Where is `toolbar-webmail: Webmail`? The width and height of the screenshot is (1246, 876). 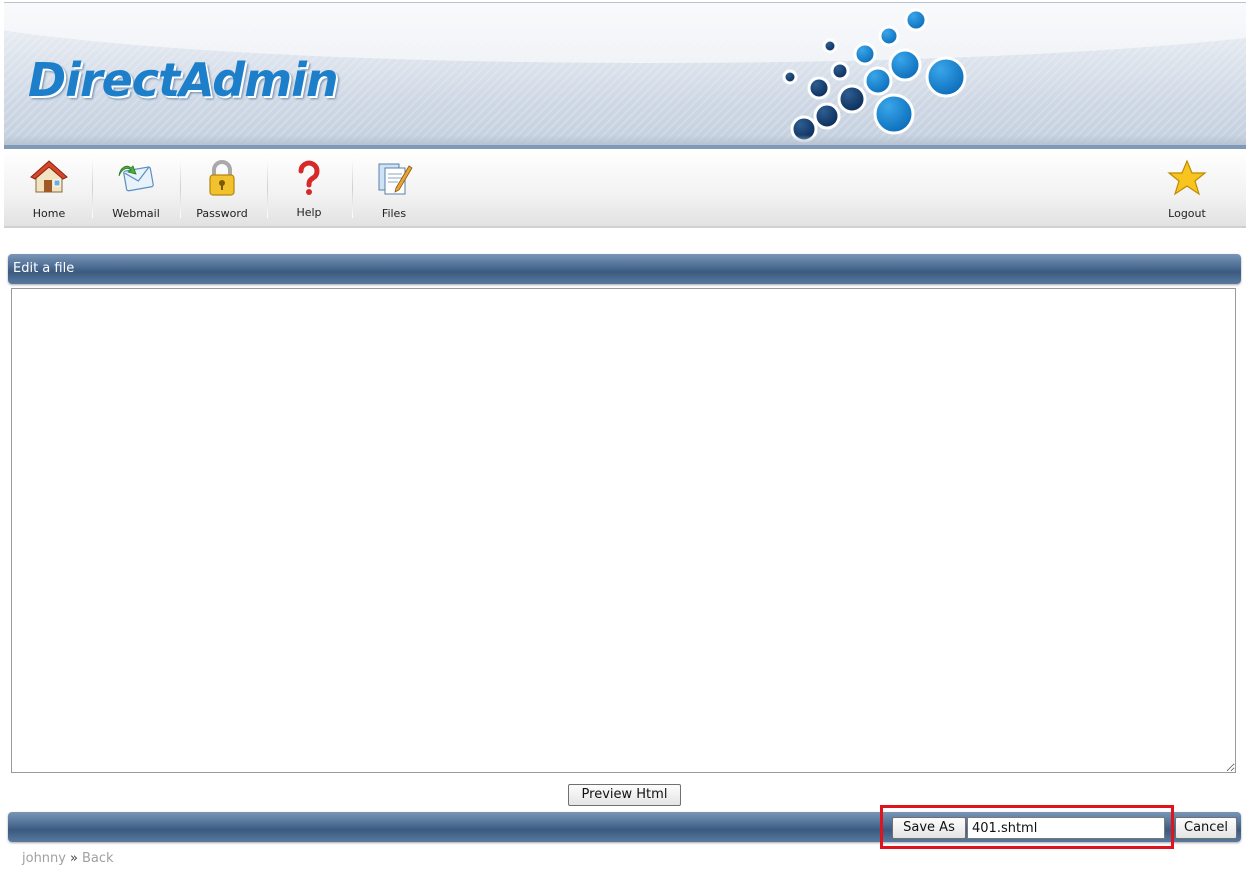 toolbar-webmail: Webmail is located at coordinates (136, 186).